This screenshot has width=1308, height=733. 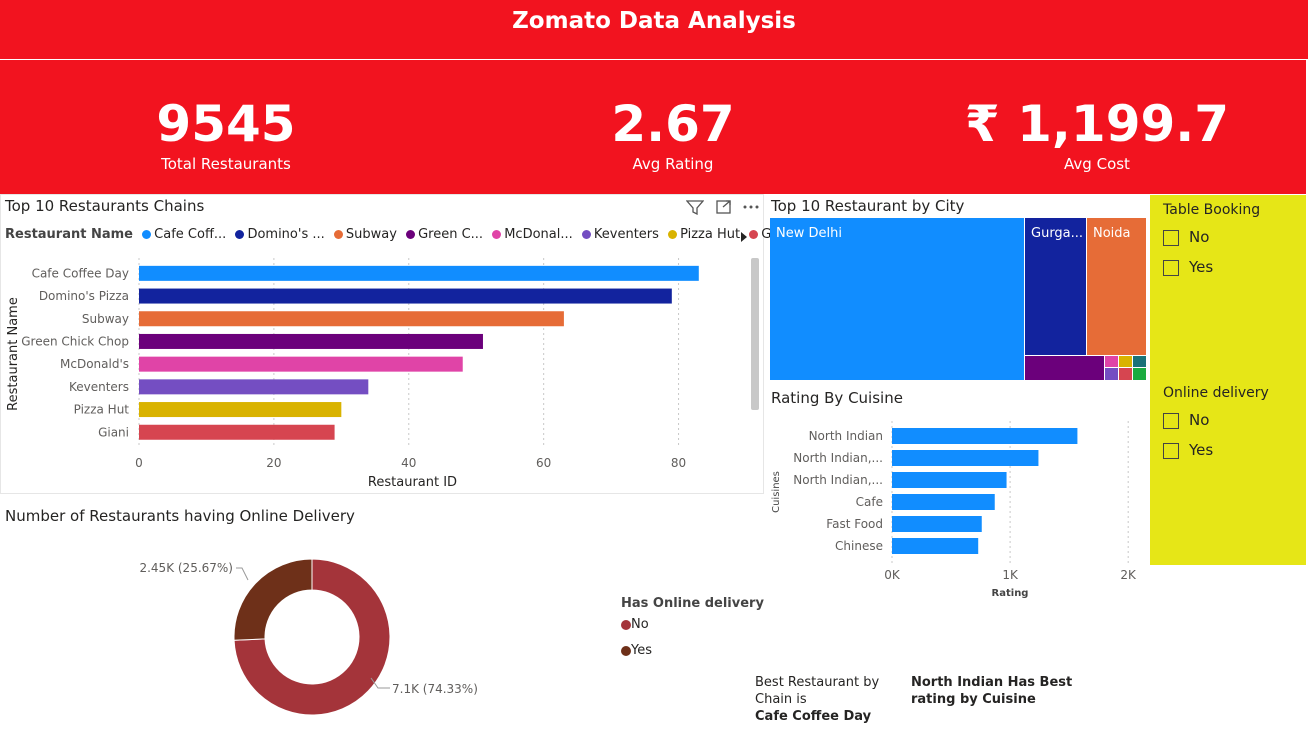 I want to click on online-delivery-option-yes: Yes, so click(x=1188, y=450).